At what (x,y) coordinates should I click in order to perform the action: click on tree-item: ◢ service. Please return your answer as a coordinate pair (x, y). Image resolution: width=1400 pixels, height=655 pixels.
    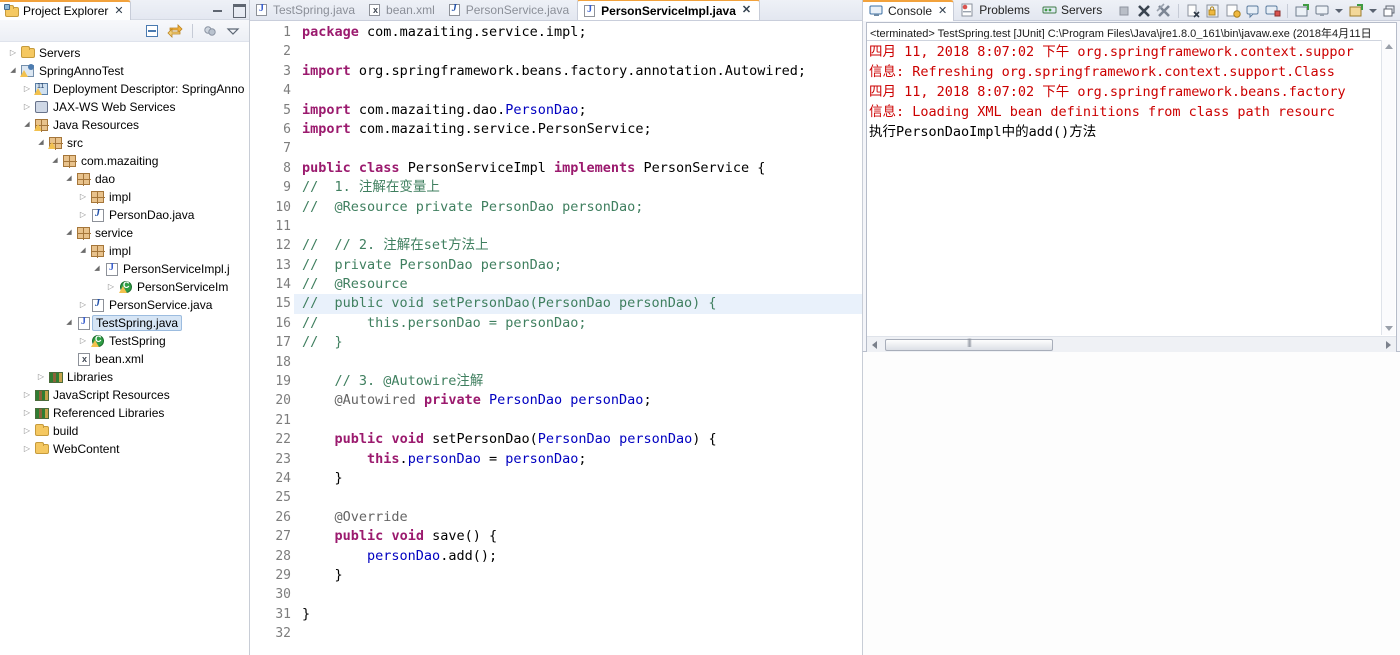
    Looking at the image, I should click on (124, 233).